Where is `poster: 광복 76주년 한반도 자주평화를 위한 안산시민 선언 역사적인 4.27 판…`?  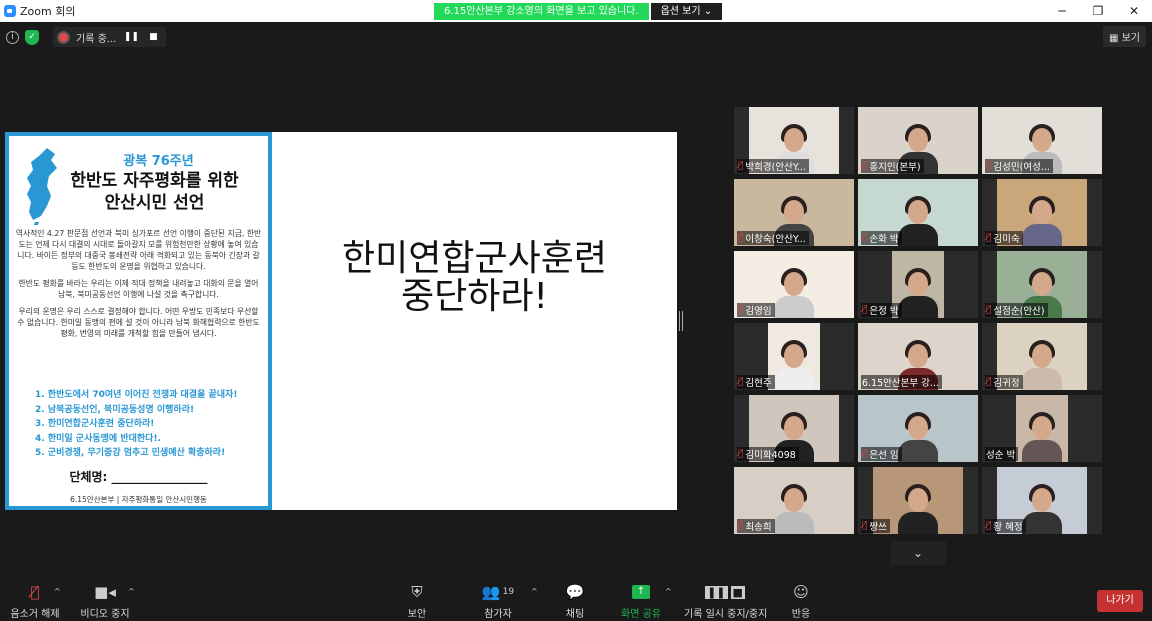
poster: 광복 76주년 한반도 자주평화를 위한 안산시민 선언 역사적인 4.27 판… is located at coordinates (138, 321).